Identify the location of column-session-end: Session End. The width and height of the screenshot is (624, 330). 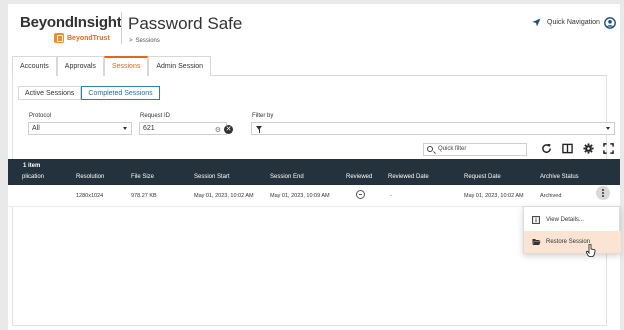
(287, 177).